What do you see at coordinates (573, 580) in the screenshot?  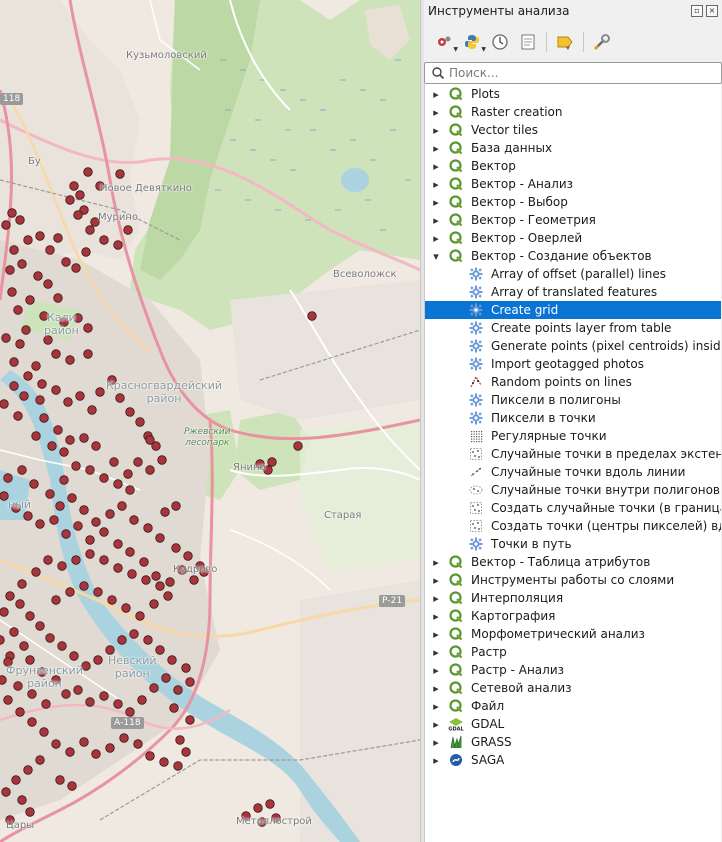 I see `tree-group: ▸ Инструменты работы со слоями` at bounding box center [573, 580].